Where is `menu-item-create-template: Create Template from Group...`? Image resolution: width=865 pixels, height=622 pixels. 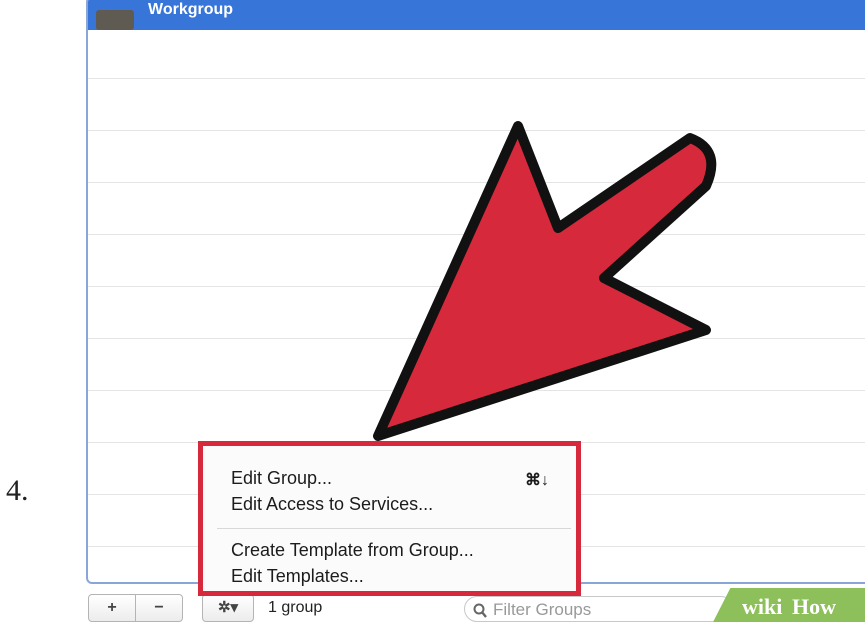 menu-item-create-template: Create Template from Group... is located at coordinates (352, 550).